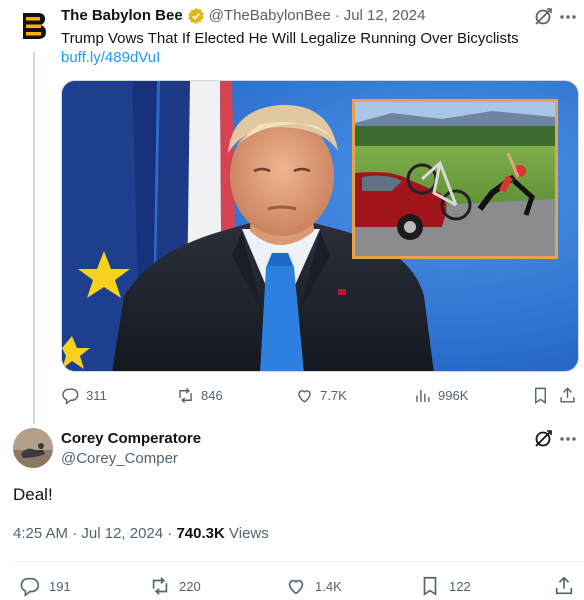 The height and width of the screenshot is (600, 584). Describe the element at coordinates (200, 533) in the screenshot. I see `reply-views-count: 740.3K` at that location.